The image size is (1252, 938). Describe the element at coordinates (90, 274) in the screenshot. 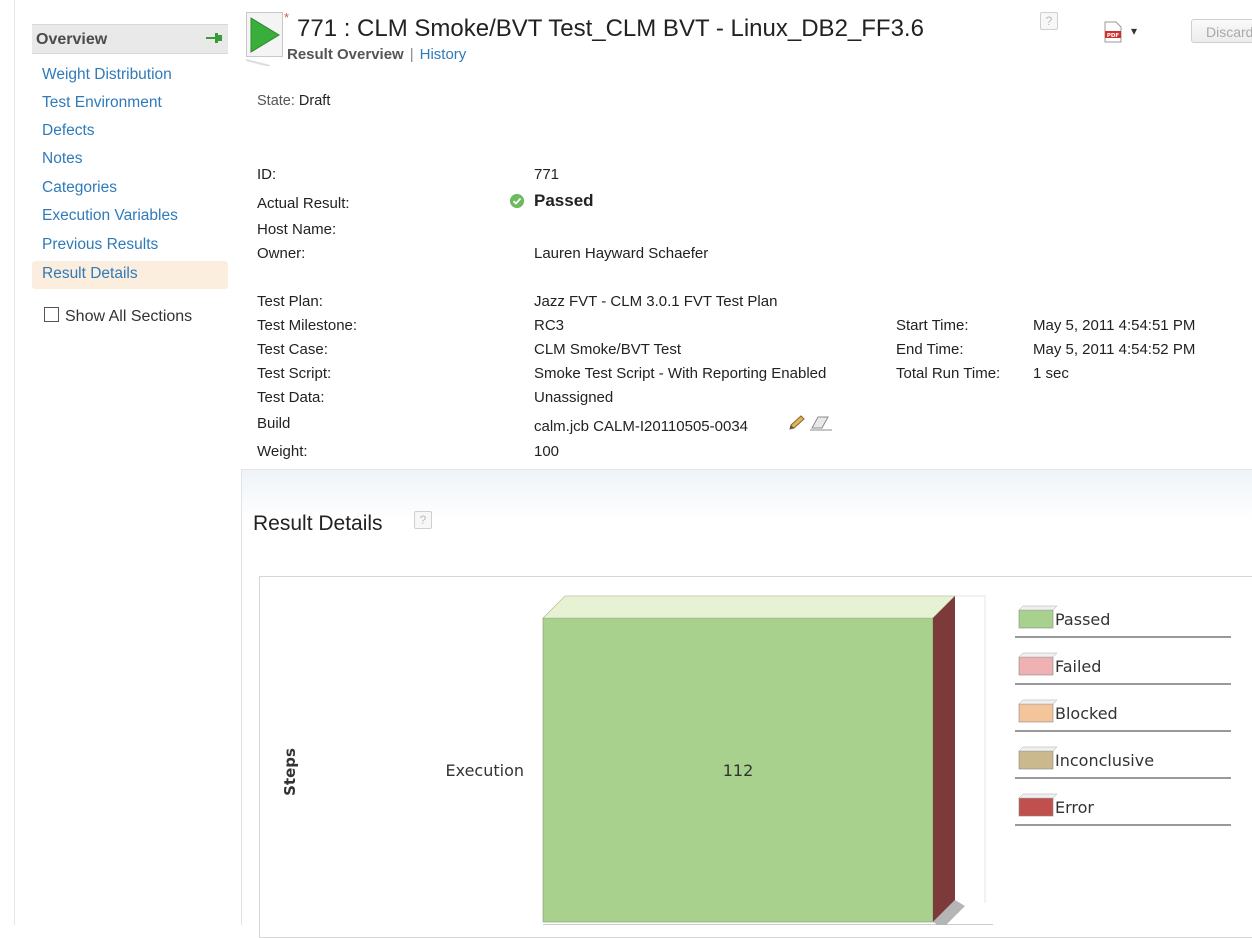

I see `nav-item-result-details: Result Details` at that location.